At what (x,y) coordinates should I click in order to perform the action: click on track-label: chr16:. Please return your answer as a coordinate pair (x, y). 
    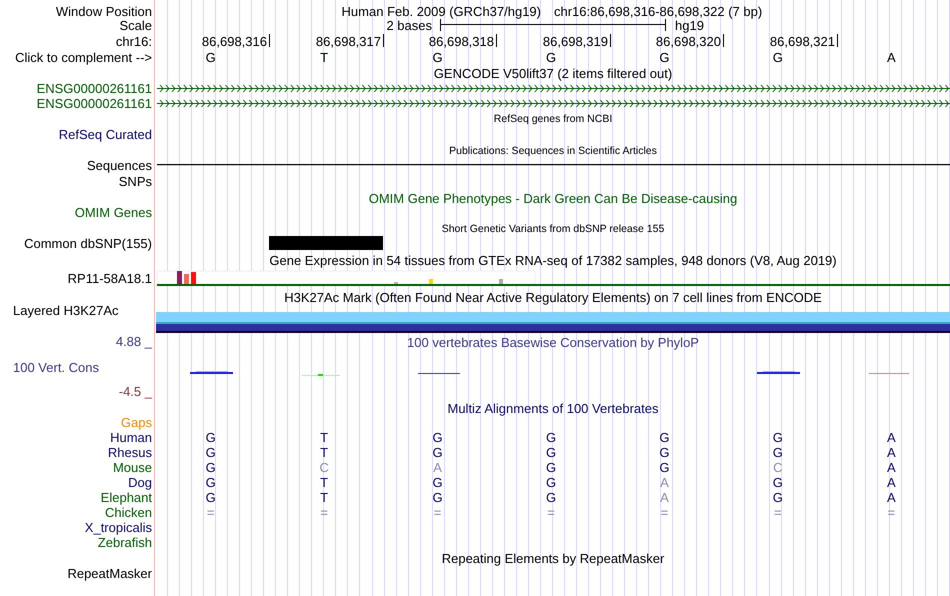
    Looking at the image, I should click on (134, 41).